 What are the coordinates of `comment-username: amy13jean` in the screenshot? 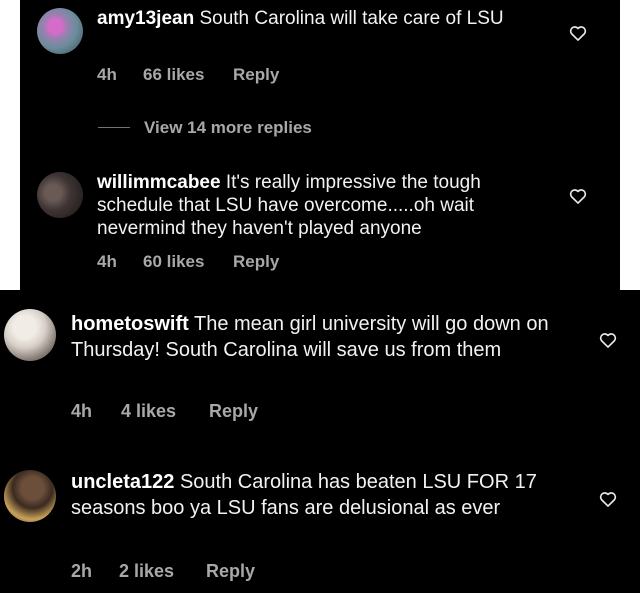 It's located at (145, 18).